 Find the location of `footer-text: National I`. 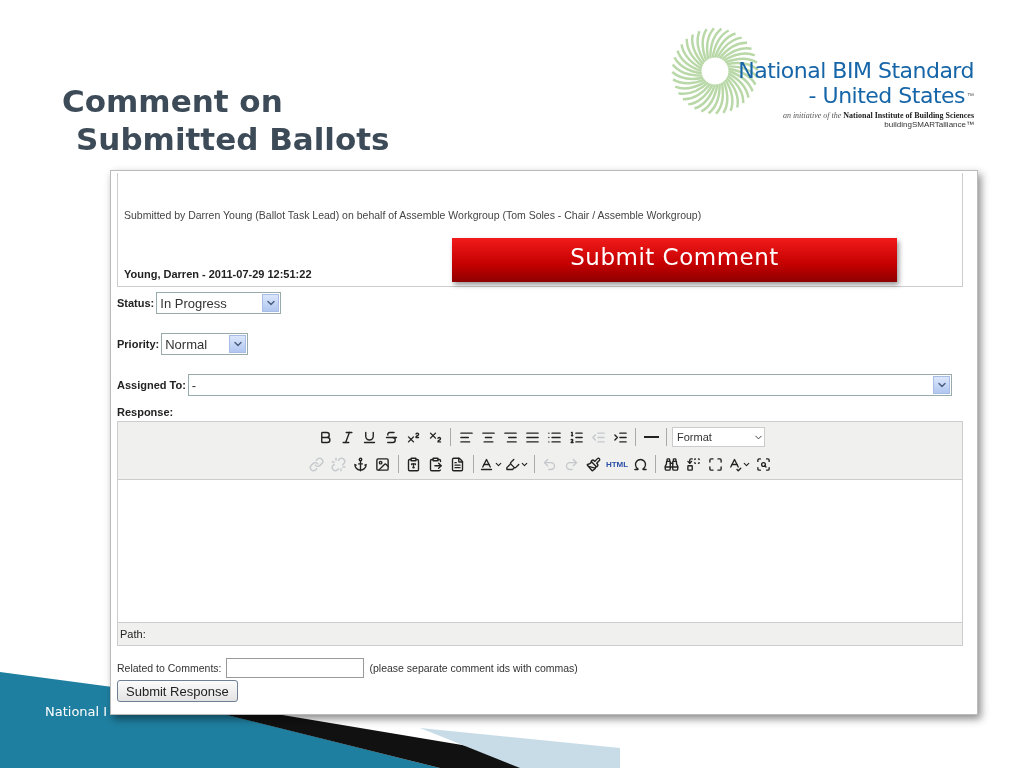

footer-text: National I is located at coordinates (76, 711).